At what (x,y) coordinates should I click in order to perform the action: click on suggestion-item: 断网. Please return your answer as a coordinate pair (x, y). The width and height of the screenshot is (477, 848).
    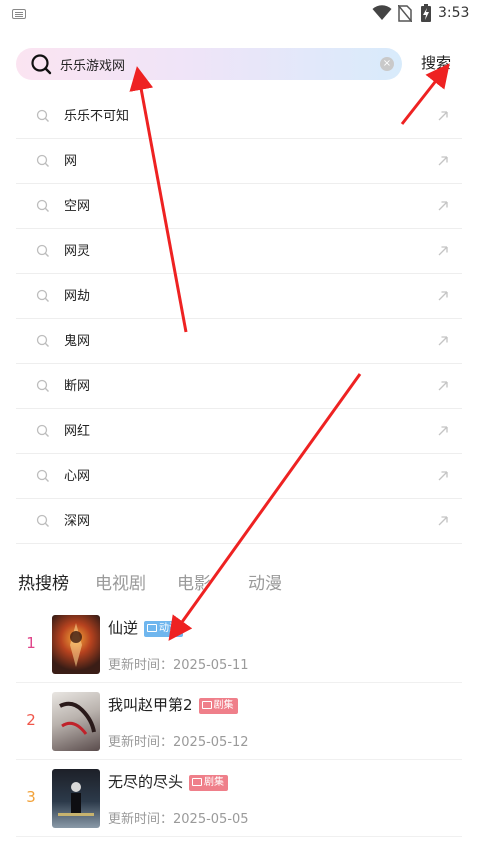
    Looking at the image, I should click on (239, 386).